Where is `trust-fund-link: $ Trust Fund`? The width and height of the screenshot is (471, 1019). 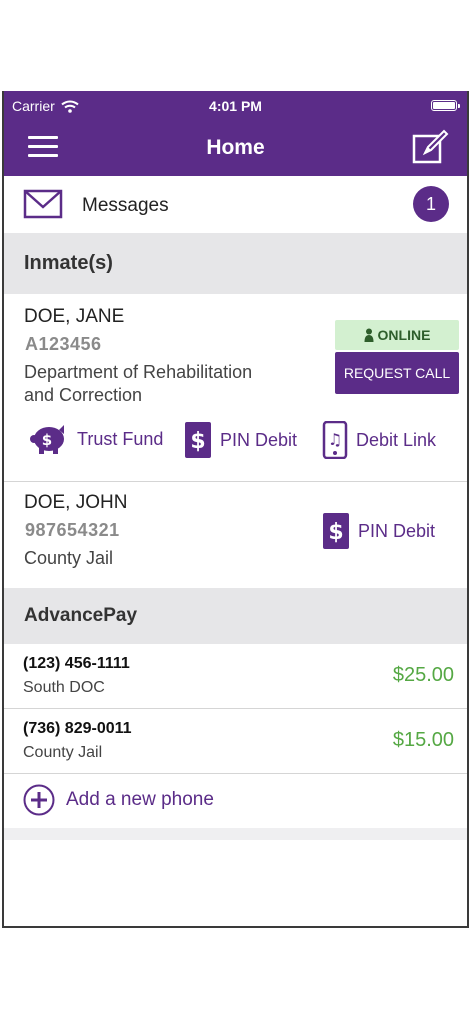
trust-fund-link: $ Trust Fund is located at coordinates (96, 439).